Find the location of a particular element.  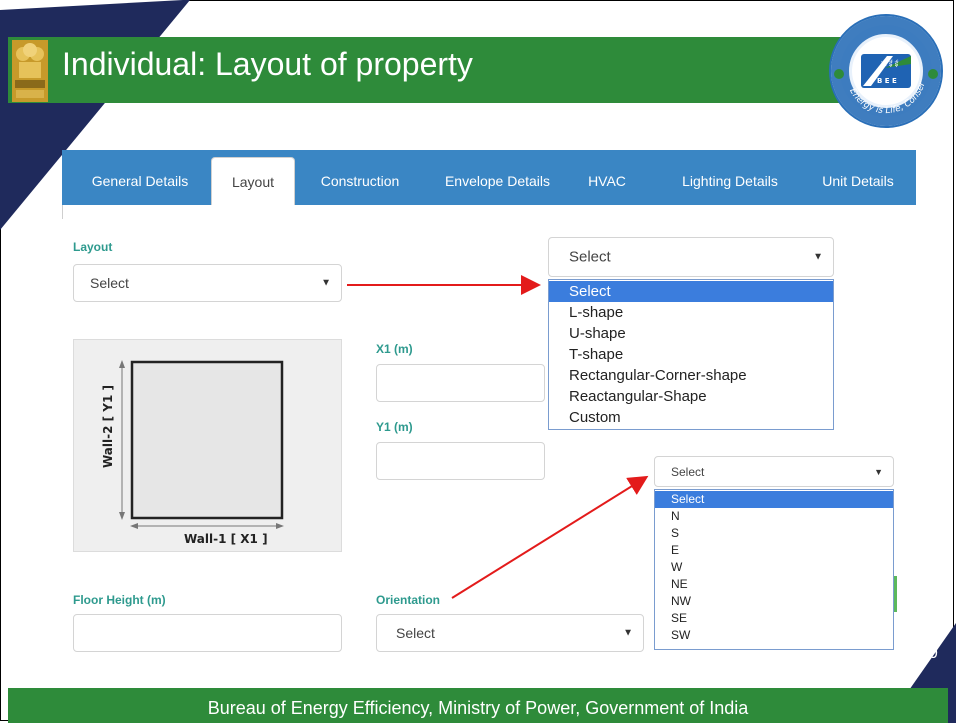

x1-label: X1 (m) is located at coordinates (394, 349).